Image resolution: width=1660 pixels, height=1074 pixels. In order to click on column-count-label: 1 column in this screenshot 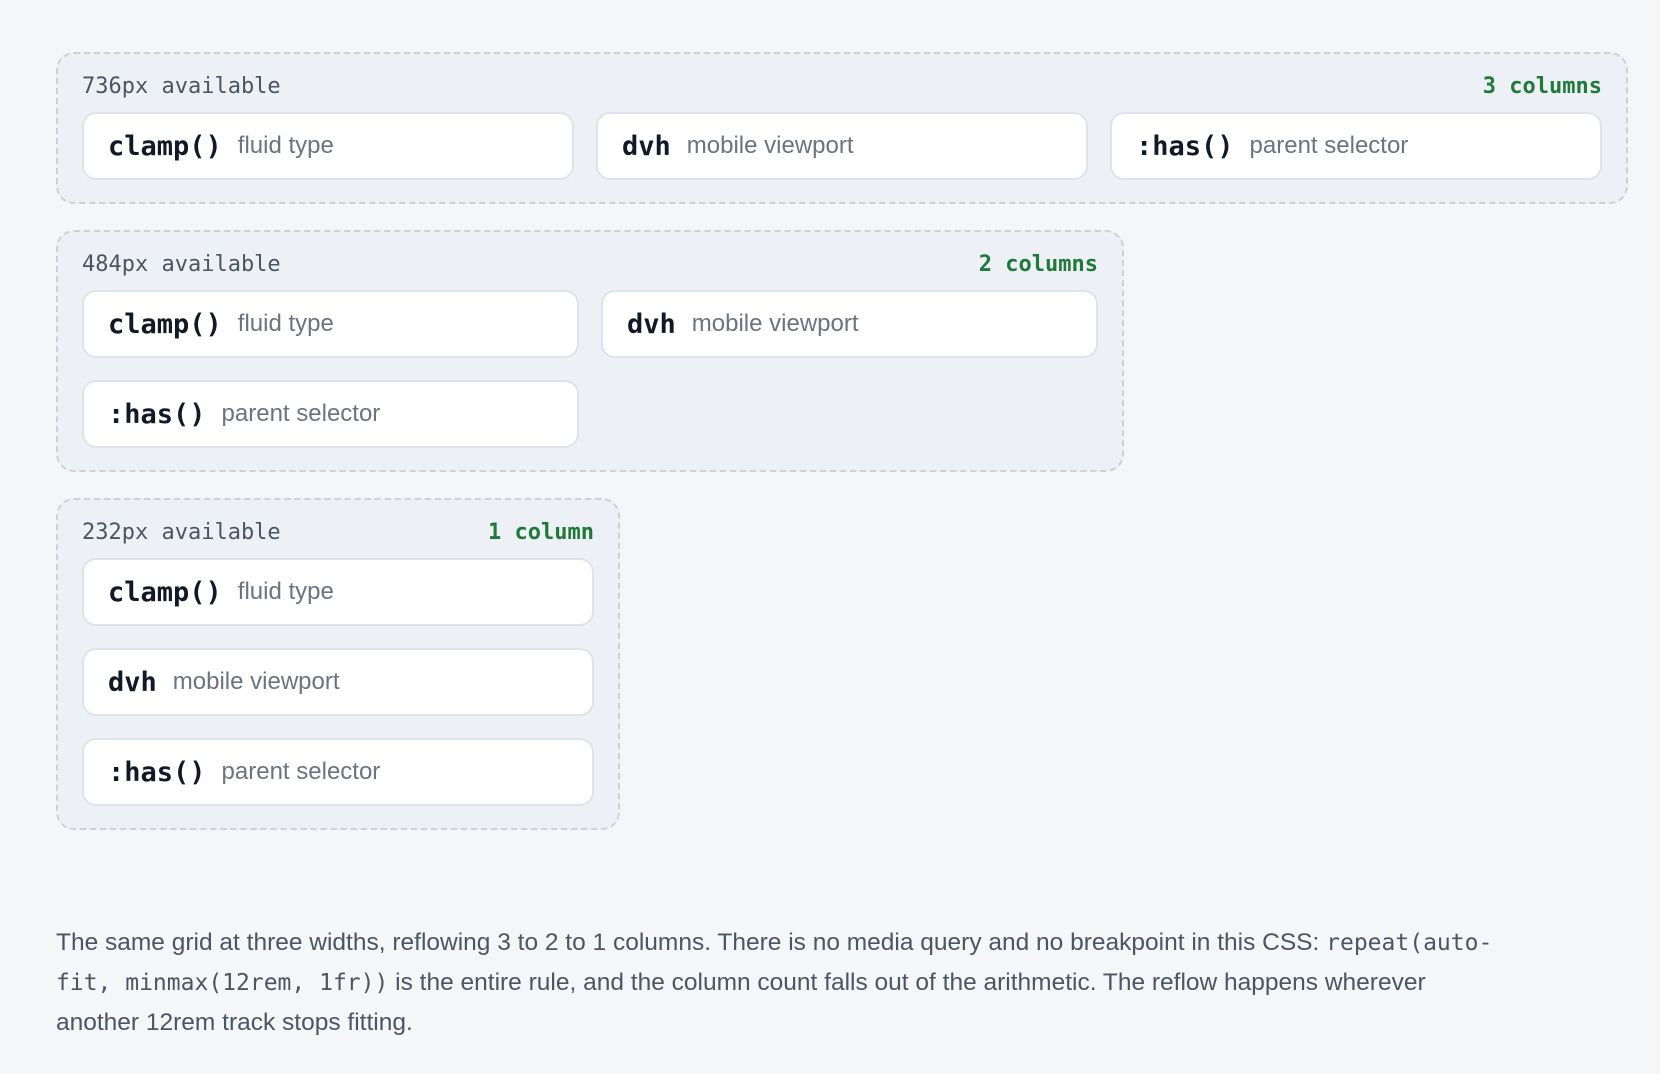, I will do `click(541, 532)`.